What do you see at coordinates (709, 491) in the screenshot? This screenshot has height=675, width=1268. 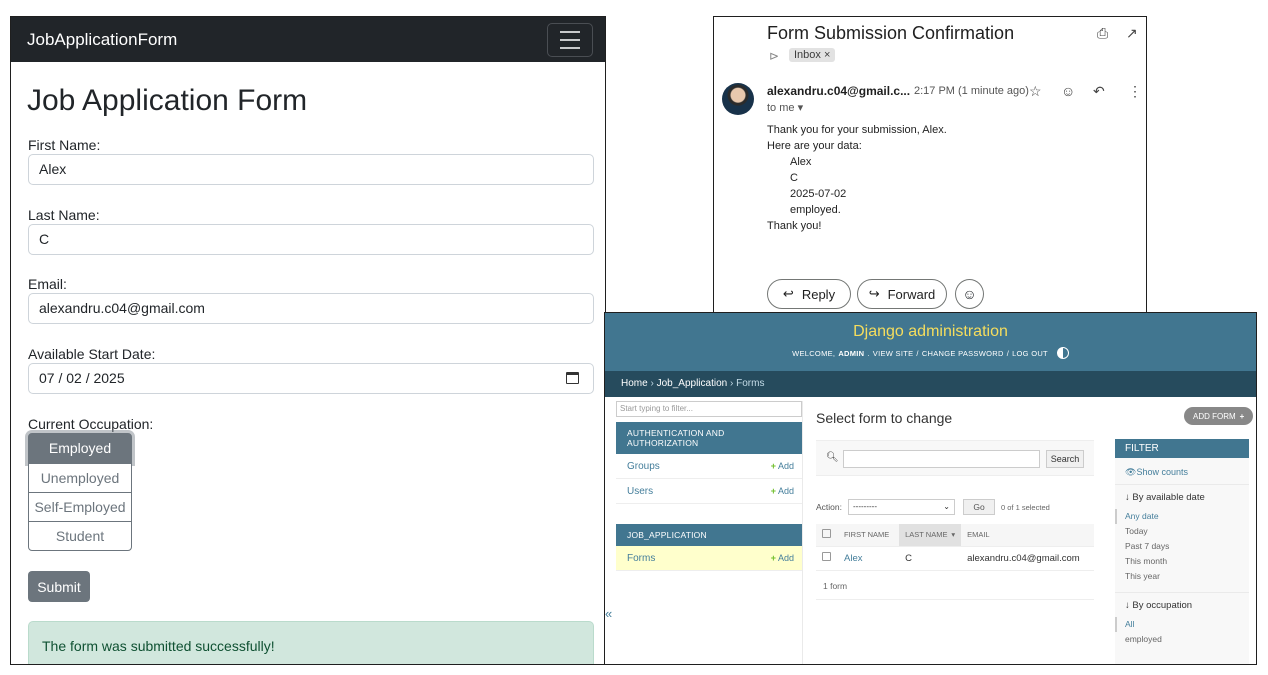 I see `sidebar-item-users: Users + Add` at bounding box center [709, 491].